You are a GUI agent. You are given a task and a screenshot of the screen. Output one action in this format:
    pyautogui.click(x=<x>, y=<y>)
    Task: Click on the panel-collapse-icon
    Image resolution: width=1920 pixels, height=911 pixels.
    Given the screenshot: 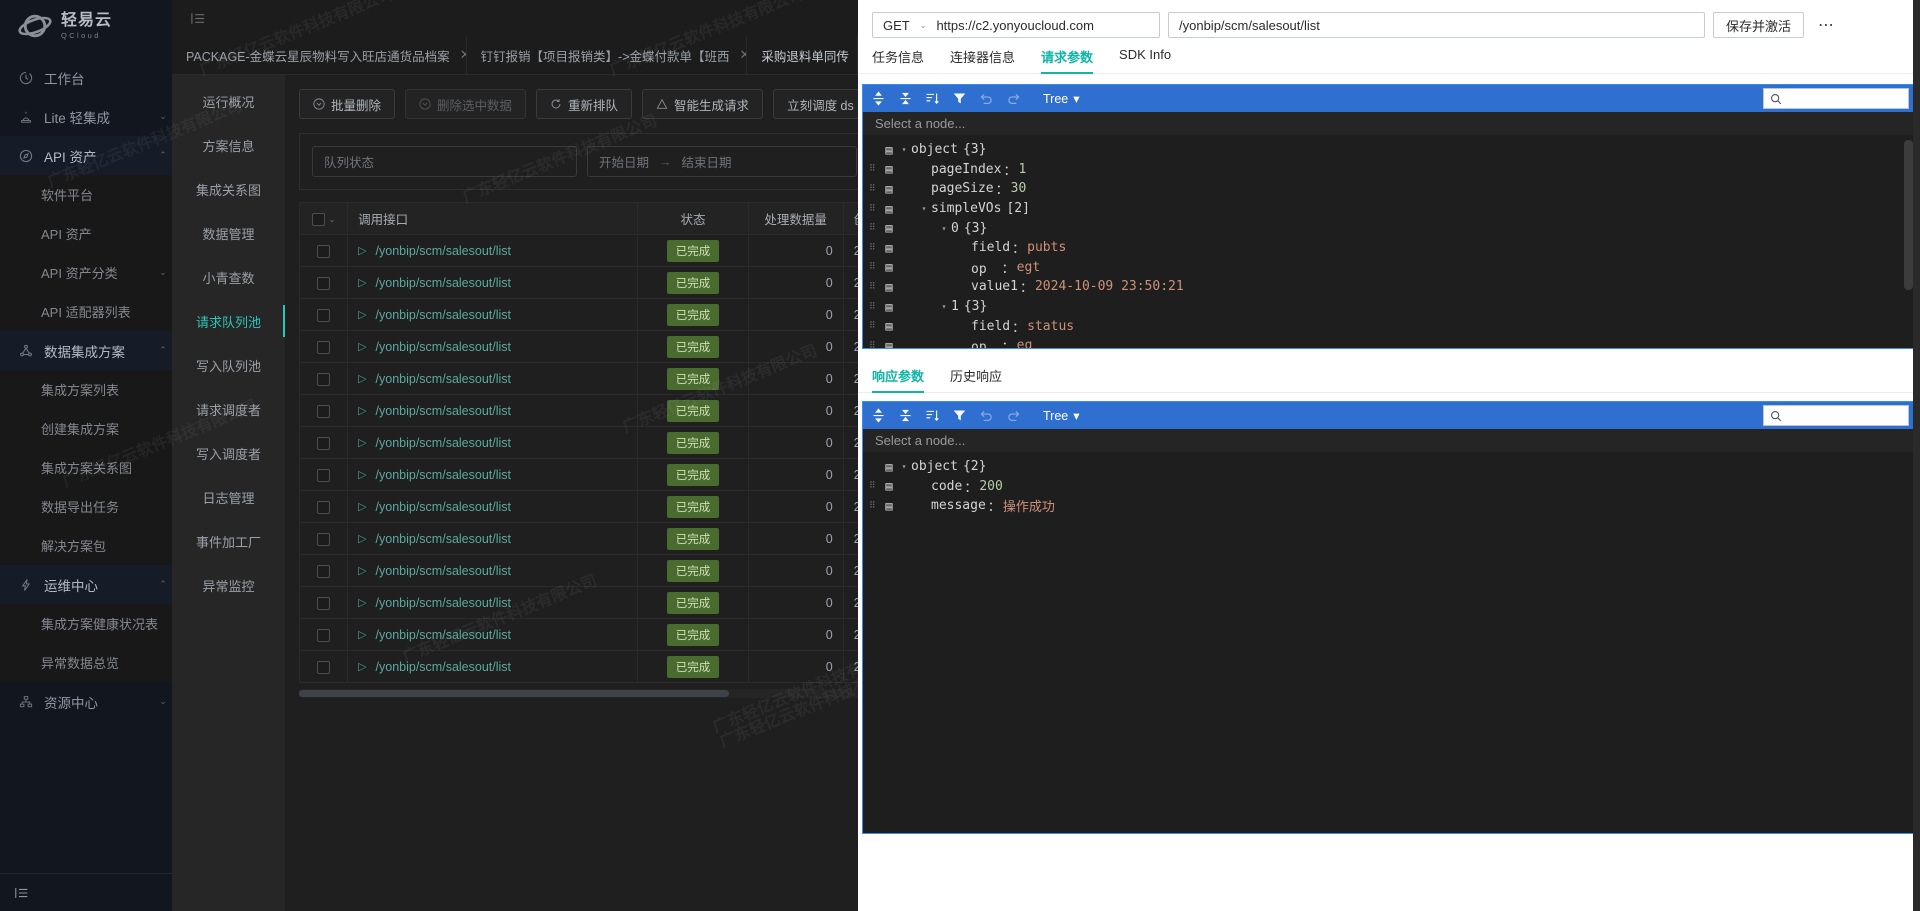 What is the action you would take?
    pyautogui.click(x=198, y=18)
    